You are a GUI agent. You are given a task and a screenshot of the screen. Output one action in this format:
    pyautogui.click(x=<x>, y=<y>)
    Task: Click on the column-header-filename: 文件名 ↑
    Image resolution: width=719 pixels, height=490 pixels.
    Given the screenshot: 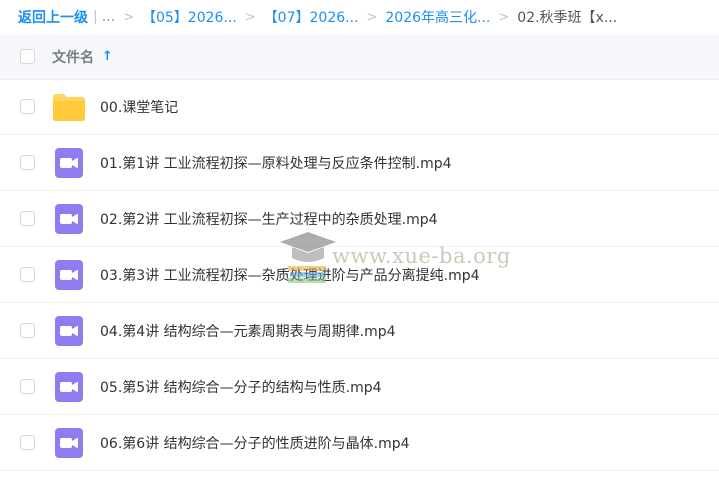 What is the action you would take?
    pyautogui.click(x=82, y=57)
    